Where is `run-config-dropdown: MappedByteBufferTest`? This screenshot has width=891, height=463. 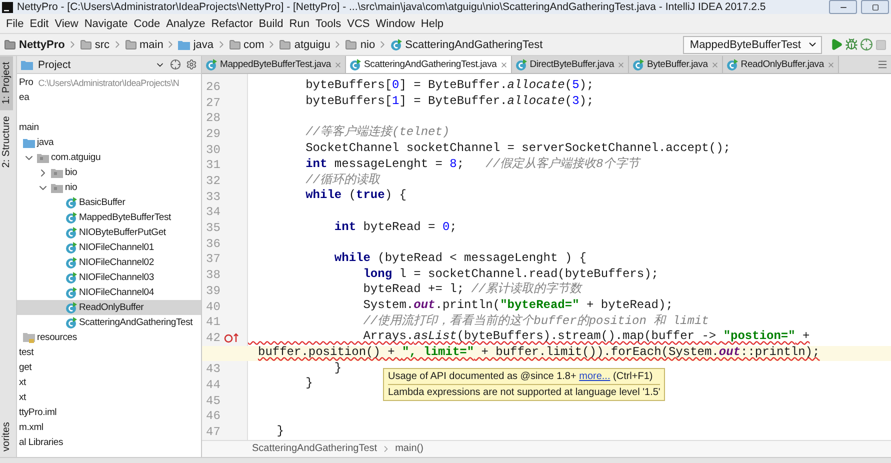
run-config-dropdown: MappedByteBufferTest is located at coordinates (752, 45).